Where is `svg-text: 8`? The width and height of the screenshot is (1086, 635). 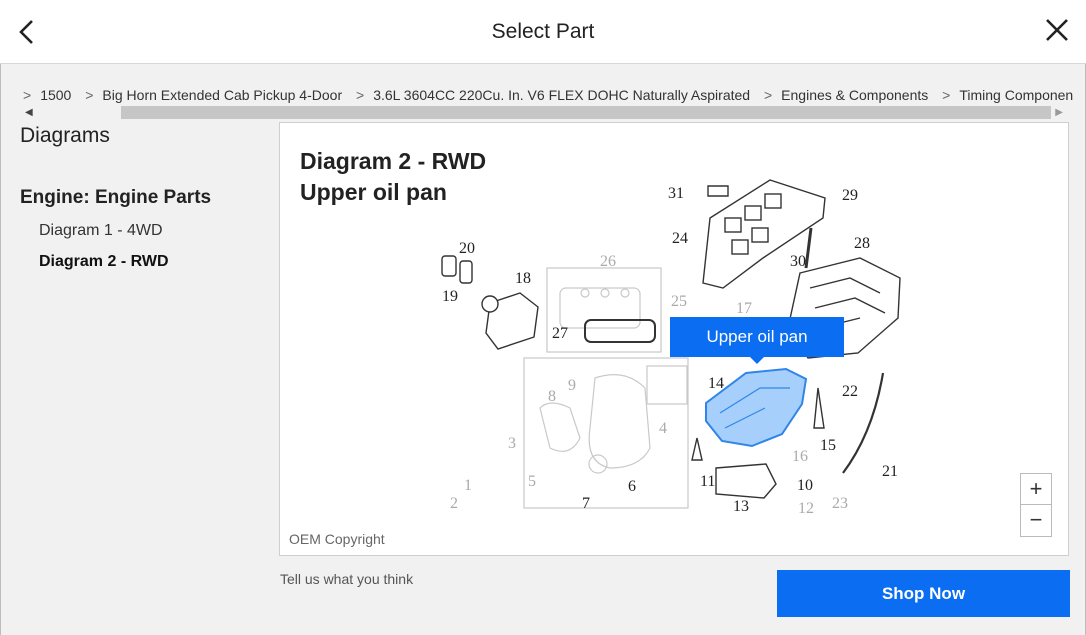
svg-text: 8 is located at coordinates (552, 396).